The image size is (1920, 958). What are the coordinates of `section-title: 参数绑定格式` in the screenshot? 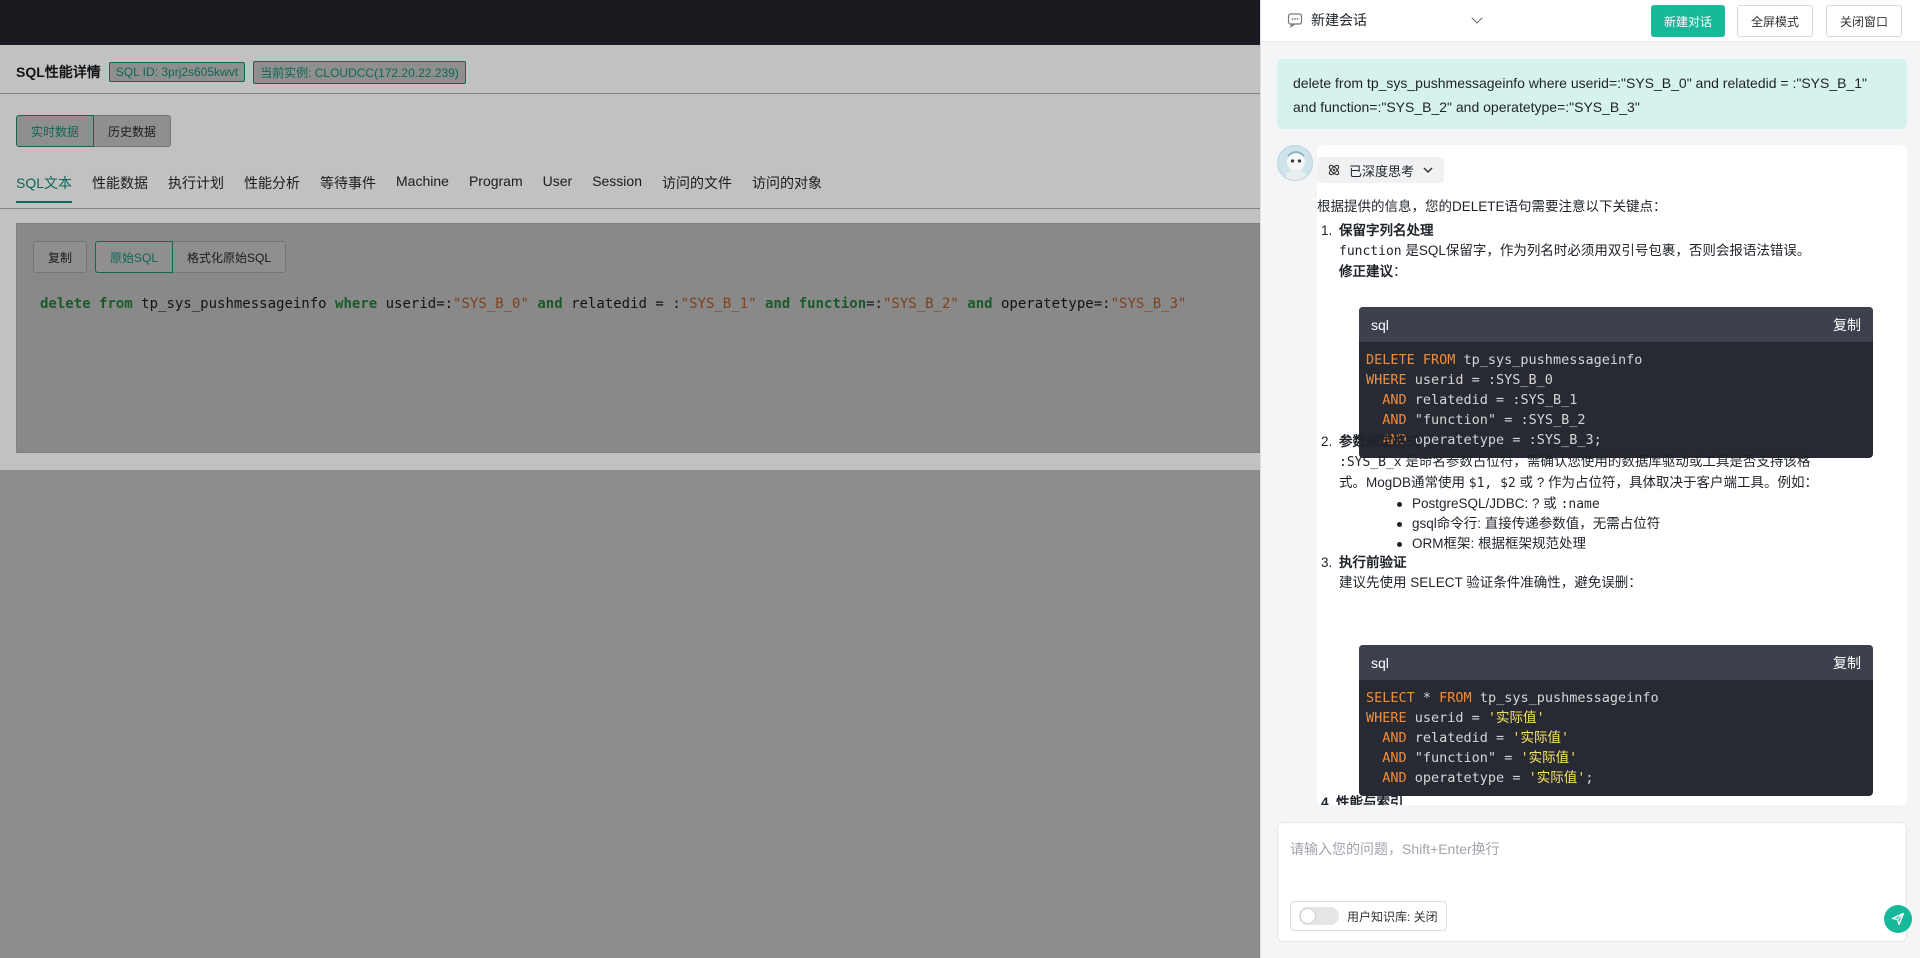 It's located at (1379, 441).